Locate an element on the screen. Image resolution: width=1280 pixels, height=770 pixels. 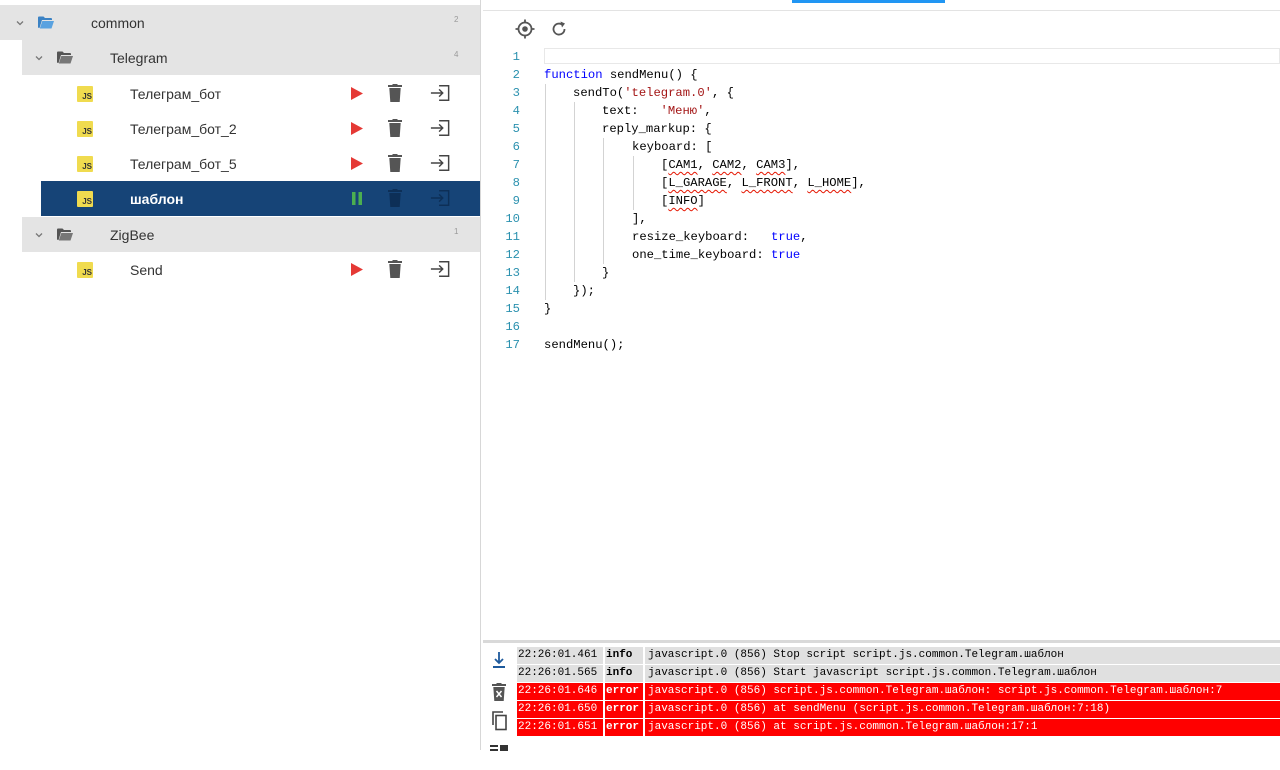
clear-log-icon is located at coordinates (499, 692).